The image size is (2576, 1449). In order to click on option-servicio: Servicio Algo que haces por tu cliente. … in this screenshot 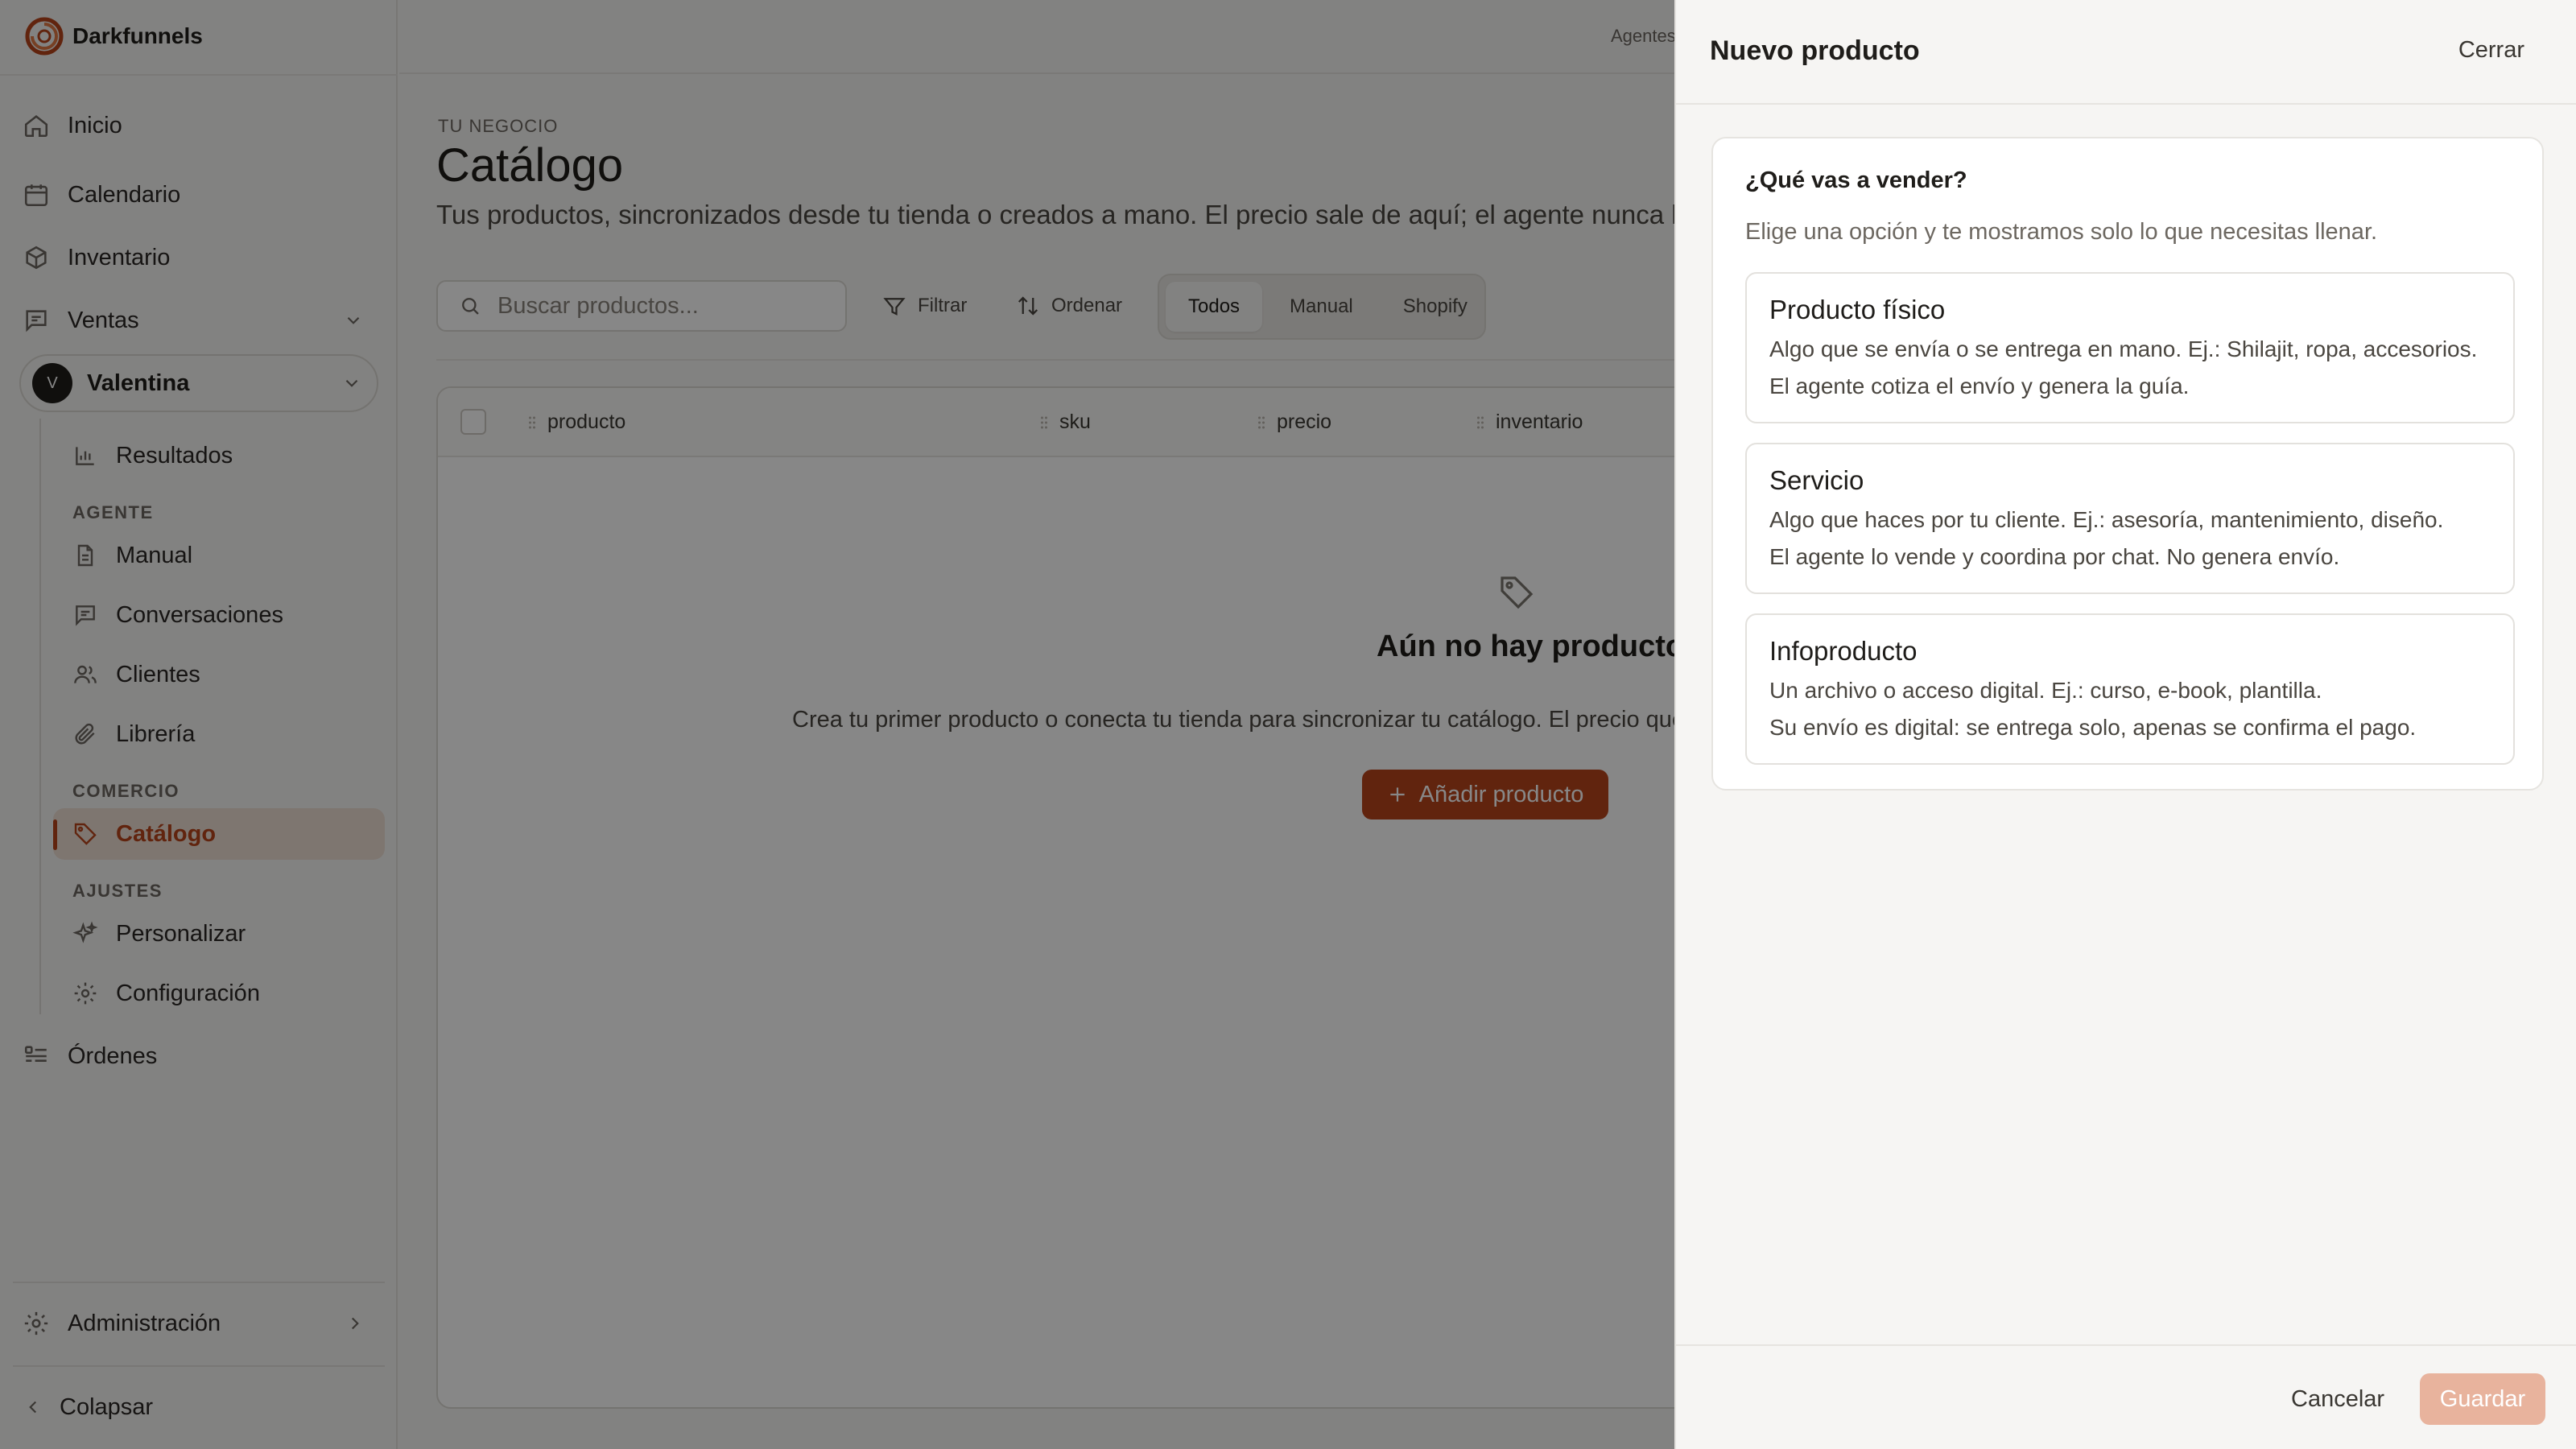, I will do `click(2130, 518)`.